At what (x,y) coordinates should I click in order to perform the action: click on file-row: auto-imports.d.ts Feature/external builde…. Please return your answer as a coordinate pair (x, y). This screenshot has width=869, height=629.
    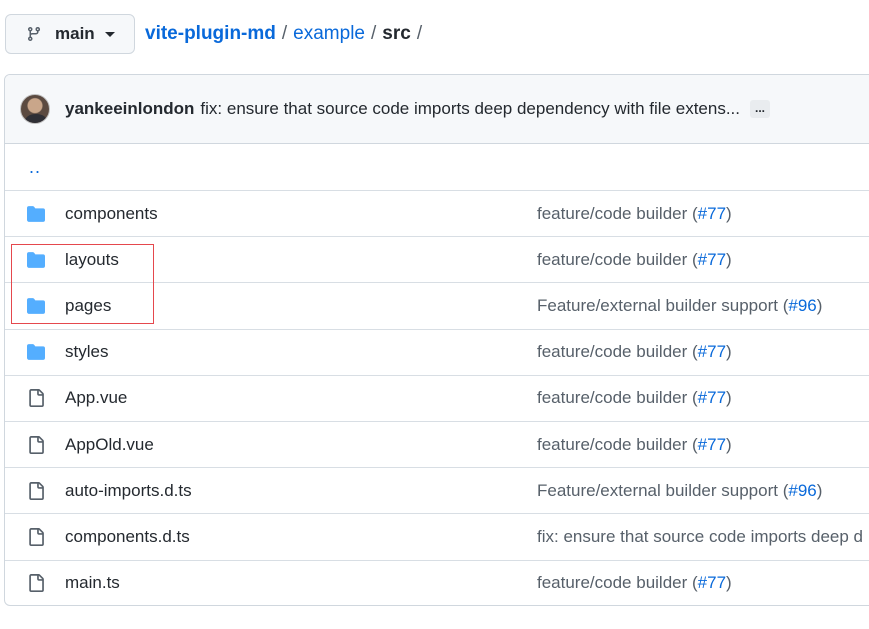
    Looking at the image, I should click on (437, 490).